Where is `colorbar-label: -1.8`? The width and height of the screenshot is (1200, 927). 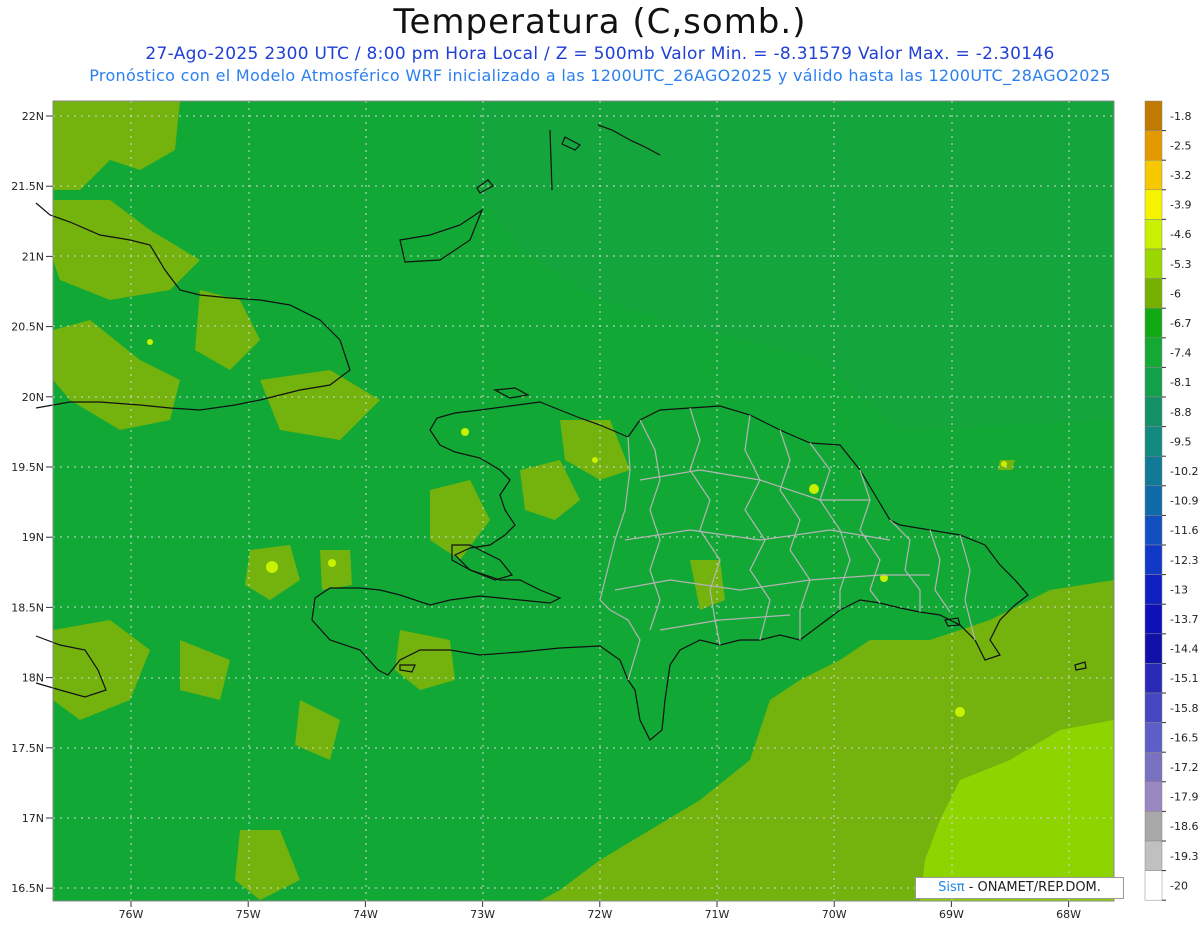 colorbar-label: -1.8 is located at coordinates (1180, 116).